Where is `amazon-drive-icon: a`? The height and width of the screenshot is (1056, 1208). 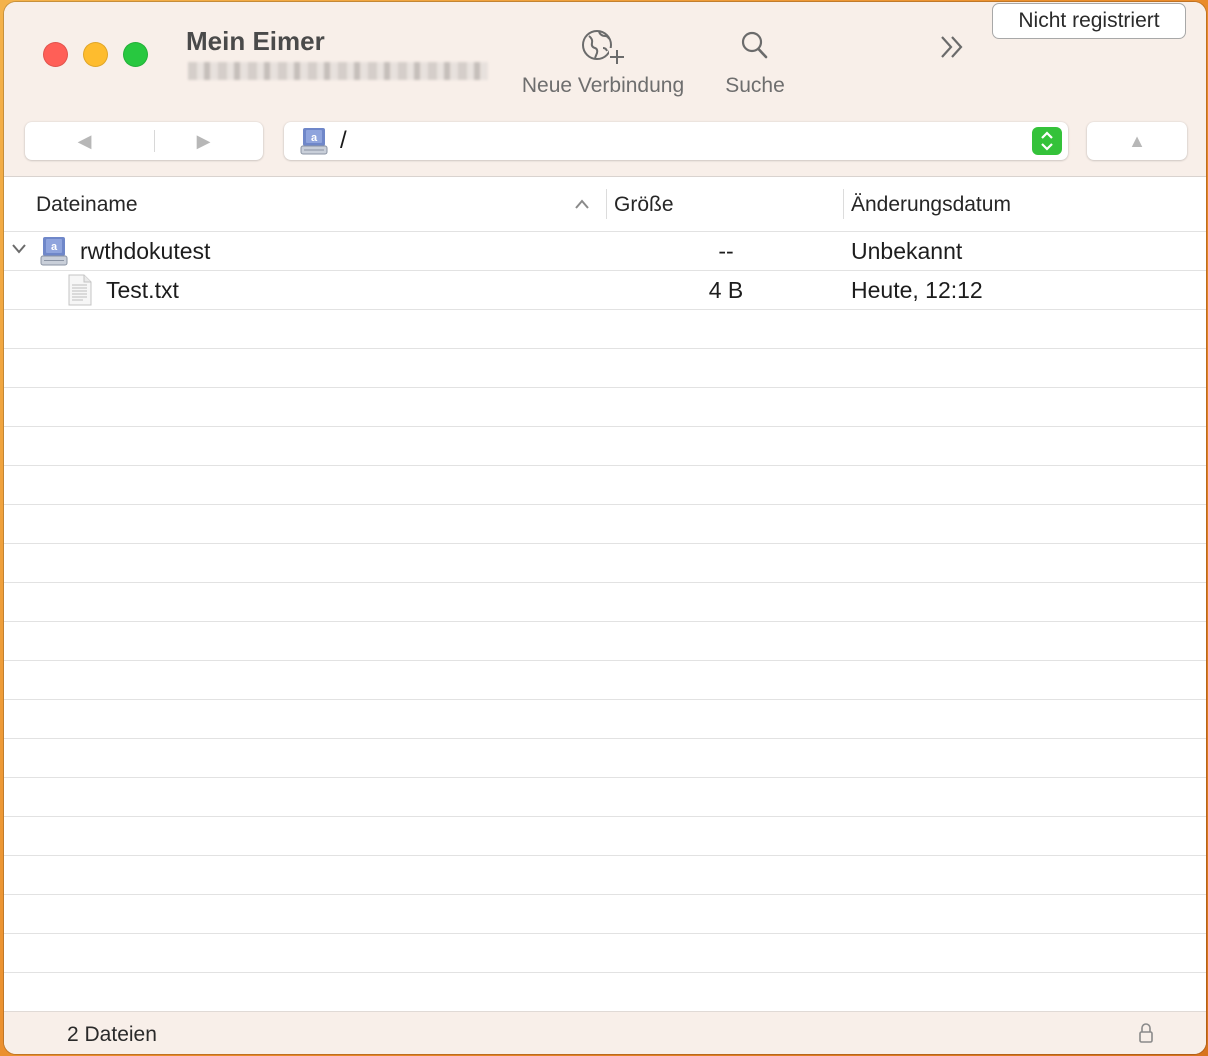 amazon-drive-icon: a is located at coordinates (314, 143).